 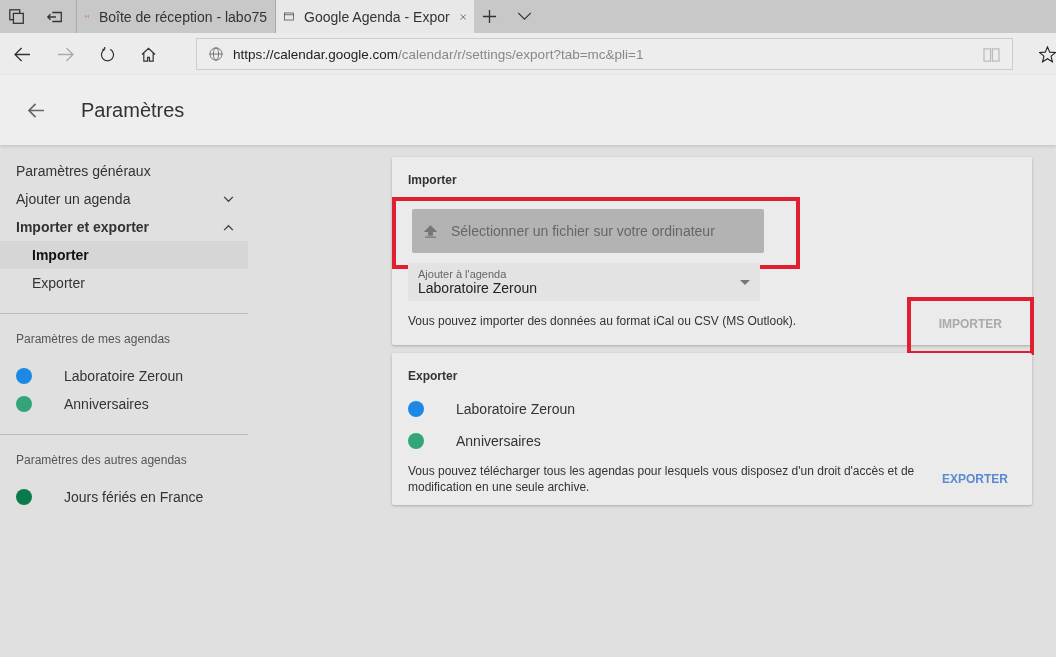 I want to click on dropdown-arrow-icon, so click(x=745, y=282).